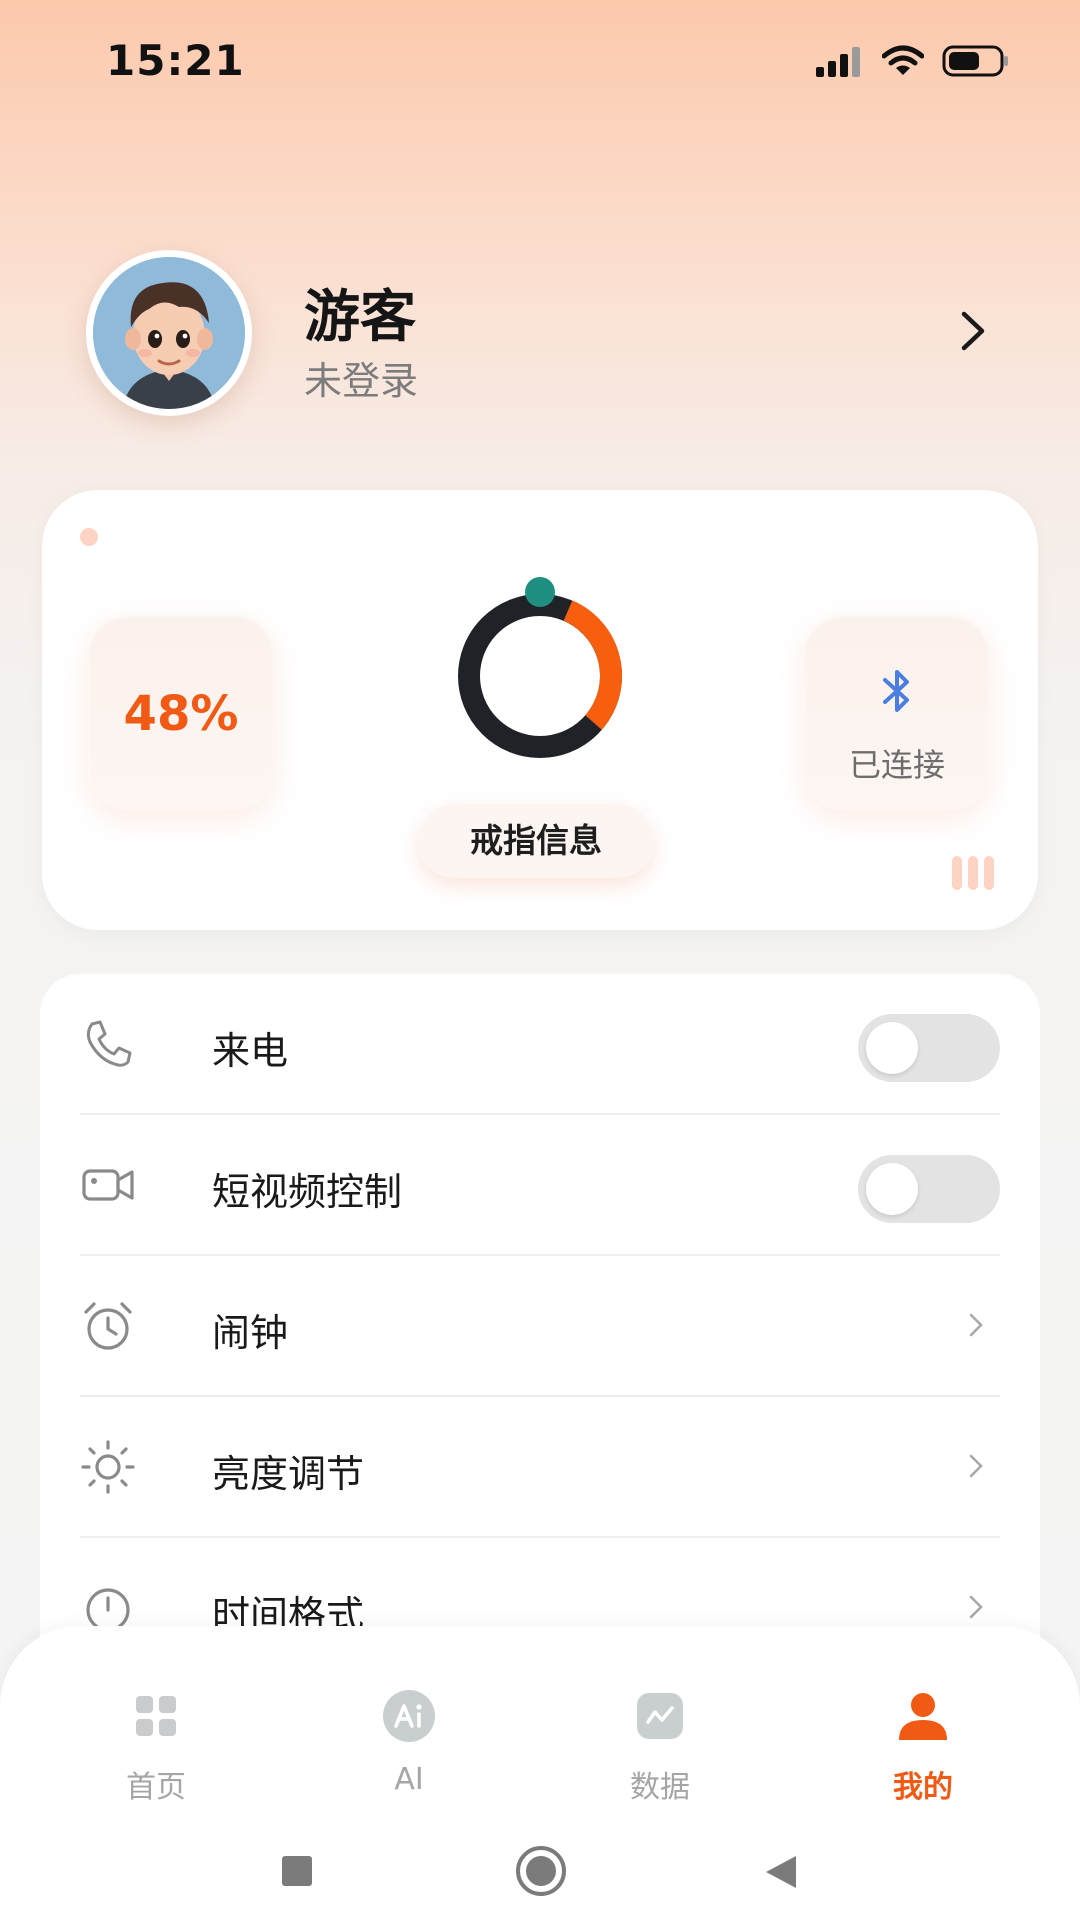  Describe the element at coordinates (540, 1467) in the screenshot. I see `setting-row-brightness: 亮度调节` at that location.